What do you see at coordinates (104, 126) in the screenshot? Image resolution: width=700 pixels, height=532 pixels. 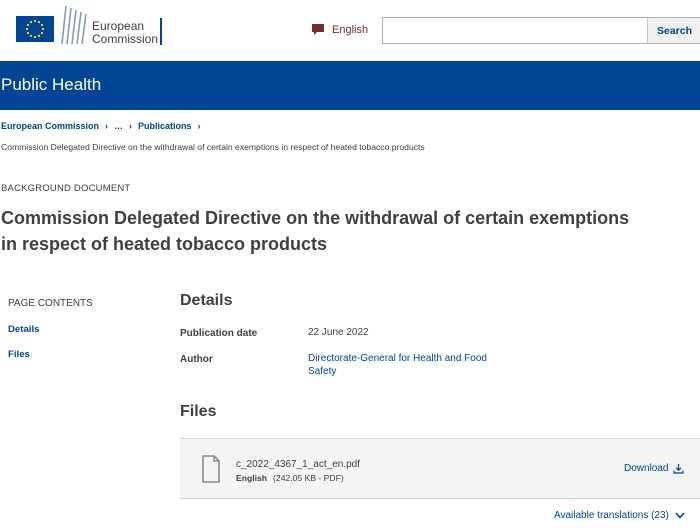 I see `breadcrumb: European Commission › … › Publications ›` at bounding box center [104, 126].